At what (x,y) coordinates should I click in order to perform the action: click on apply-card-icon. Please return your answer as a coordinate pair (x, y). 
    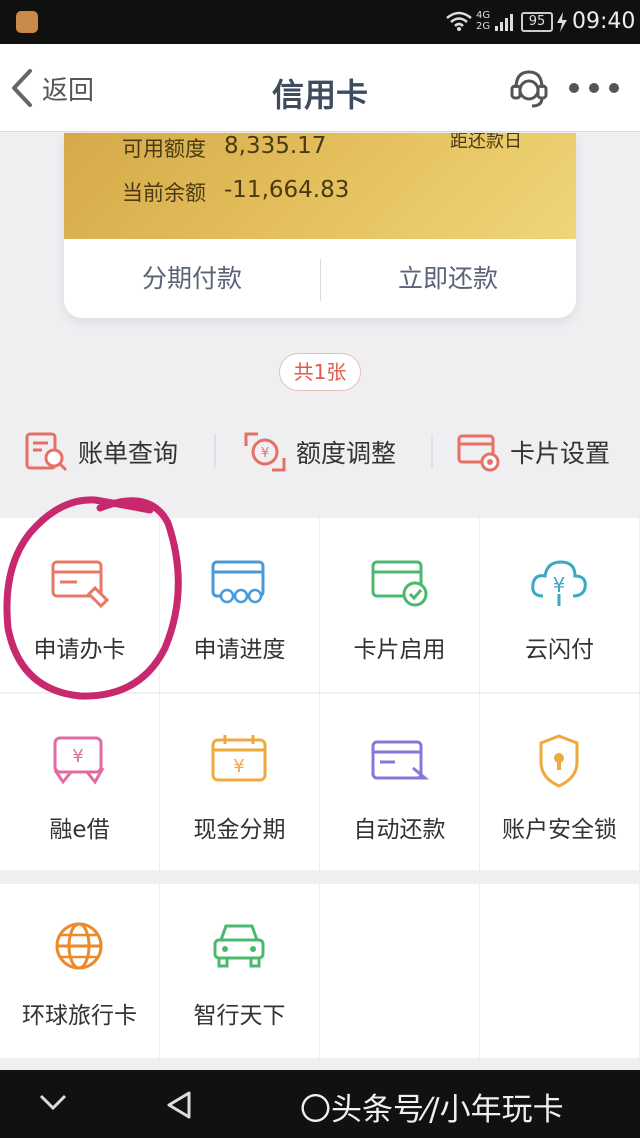
    Looking at the image, I should click on (80, 584).